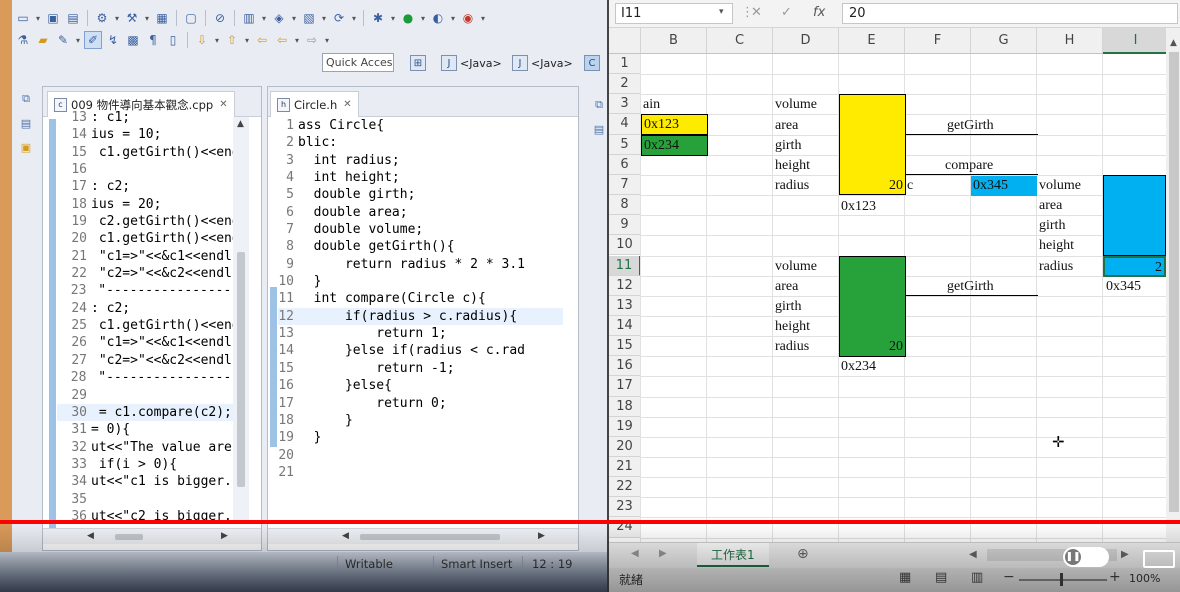  What do you see at coordinates (73, 18) in the screenshot?
I see `save-all-icon: ▤` at bounding box center [73, 18].